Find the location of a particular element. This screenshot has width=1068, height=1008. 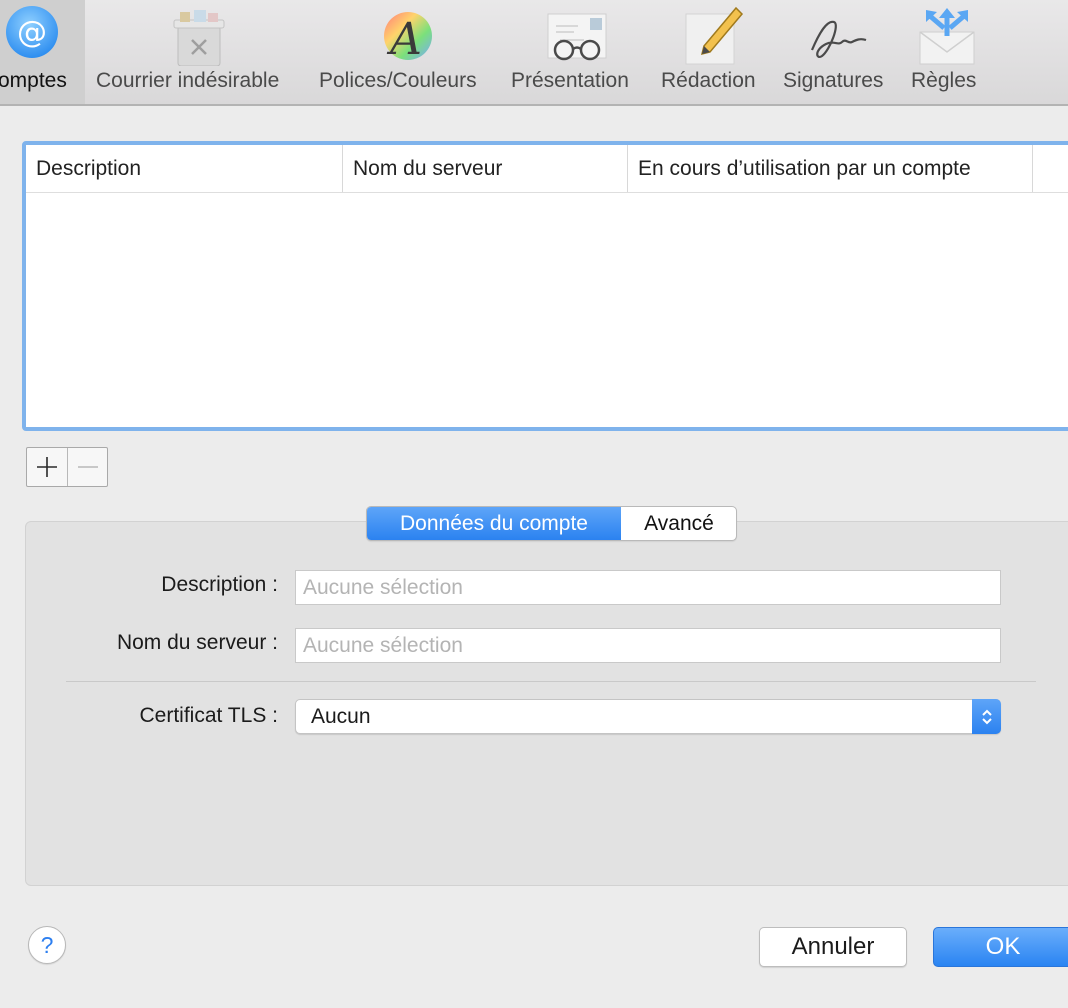

toolbar-label-fonts-colors: Polices/Couleurs is located at coordinates (398, 80).